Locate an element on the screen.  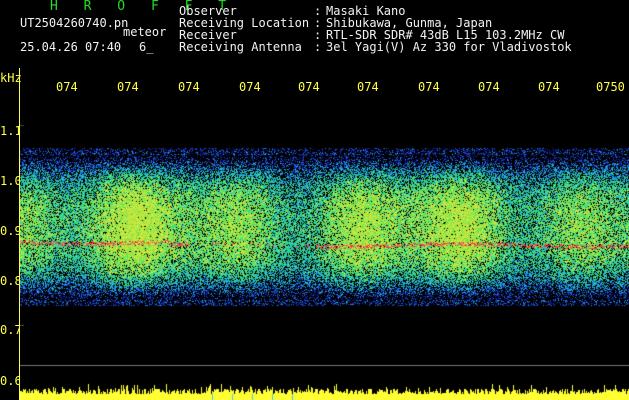
info-colon: : is located at coordinates (318, 47).